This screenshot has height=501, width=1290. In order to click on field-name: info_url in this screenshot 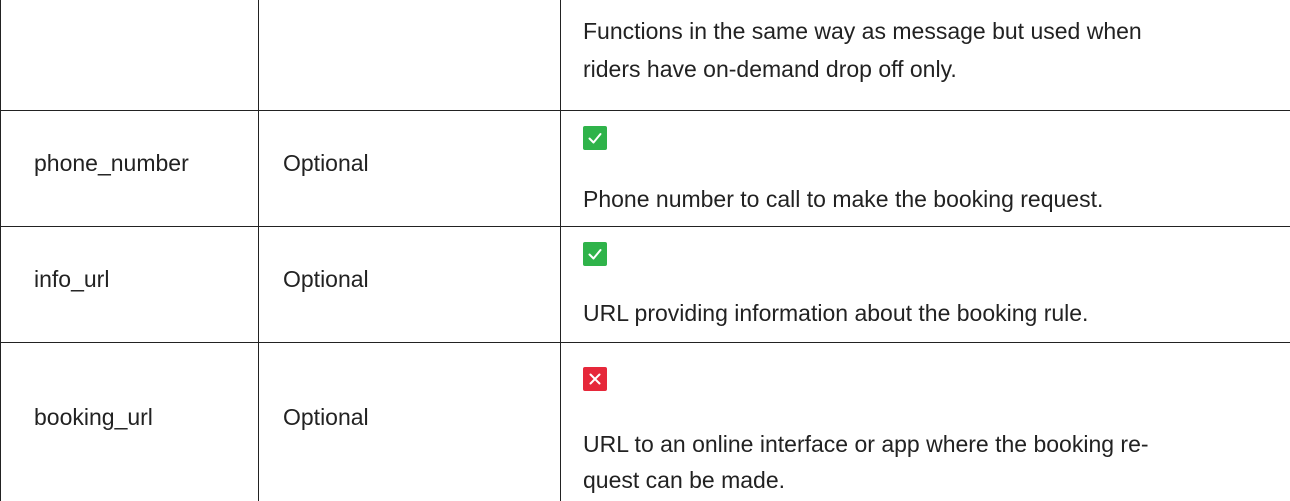, I will do `click(72, 279)`.